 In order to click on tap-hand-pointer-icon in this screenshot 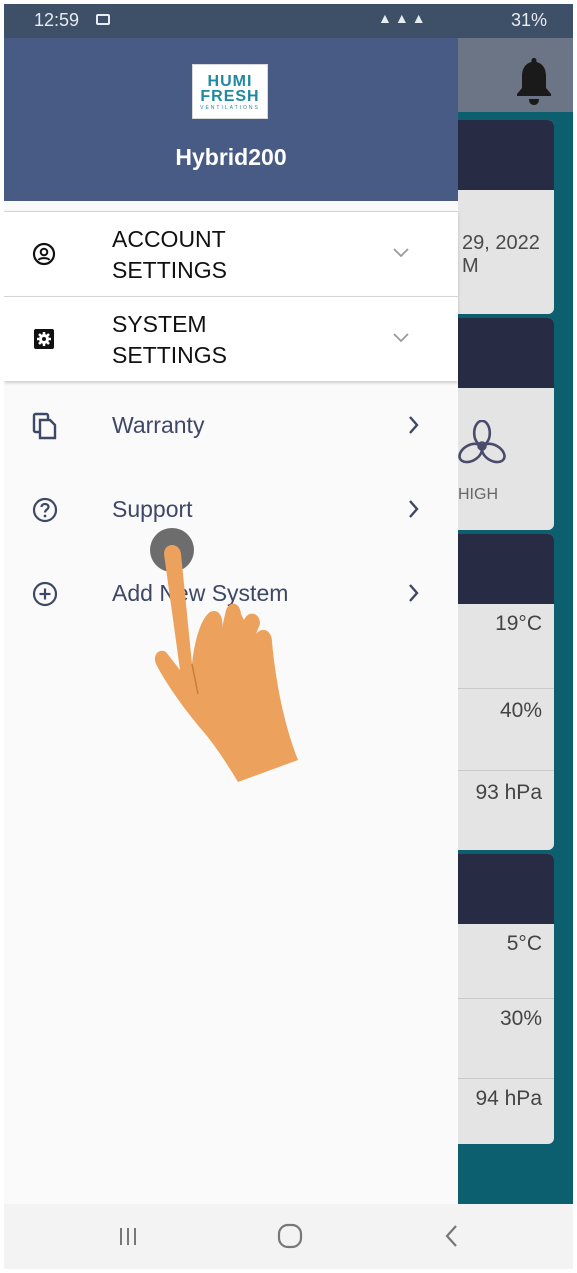, I will do `click(224, 655)`.